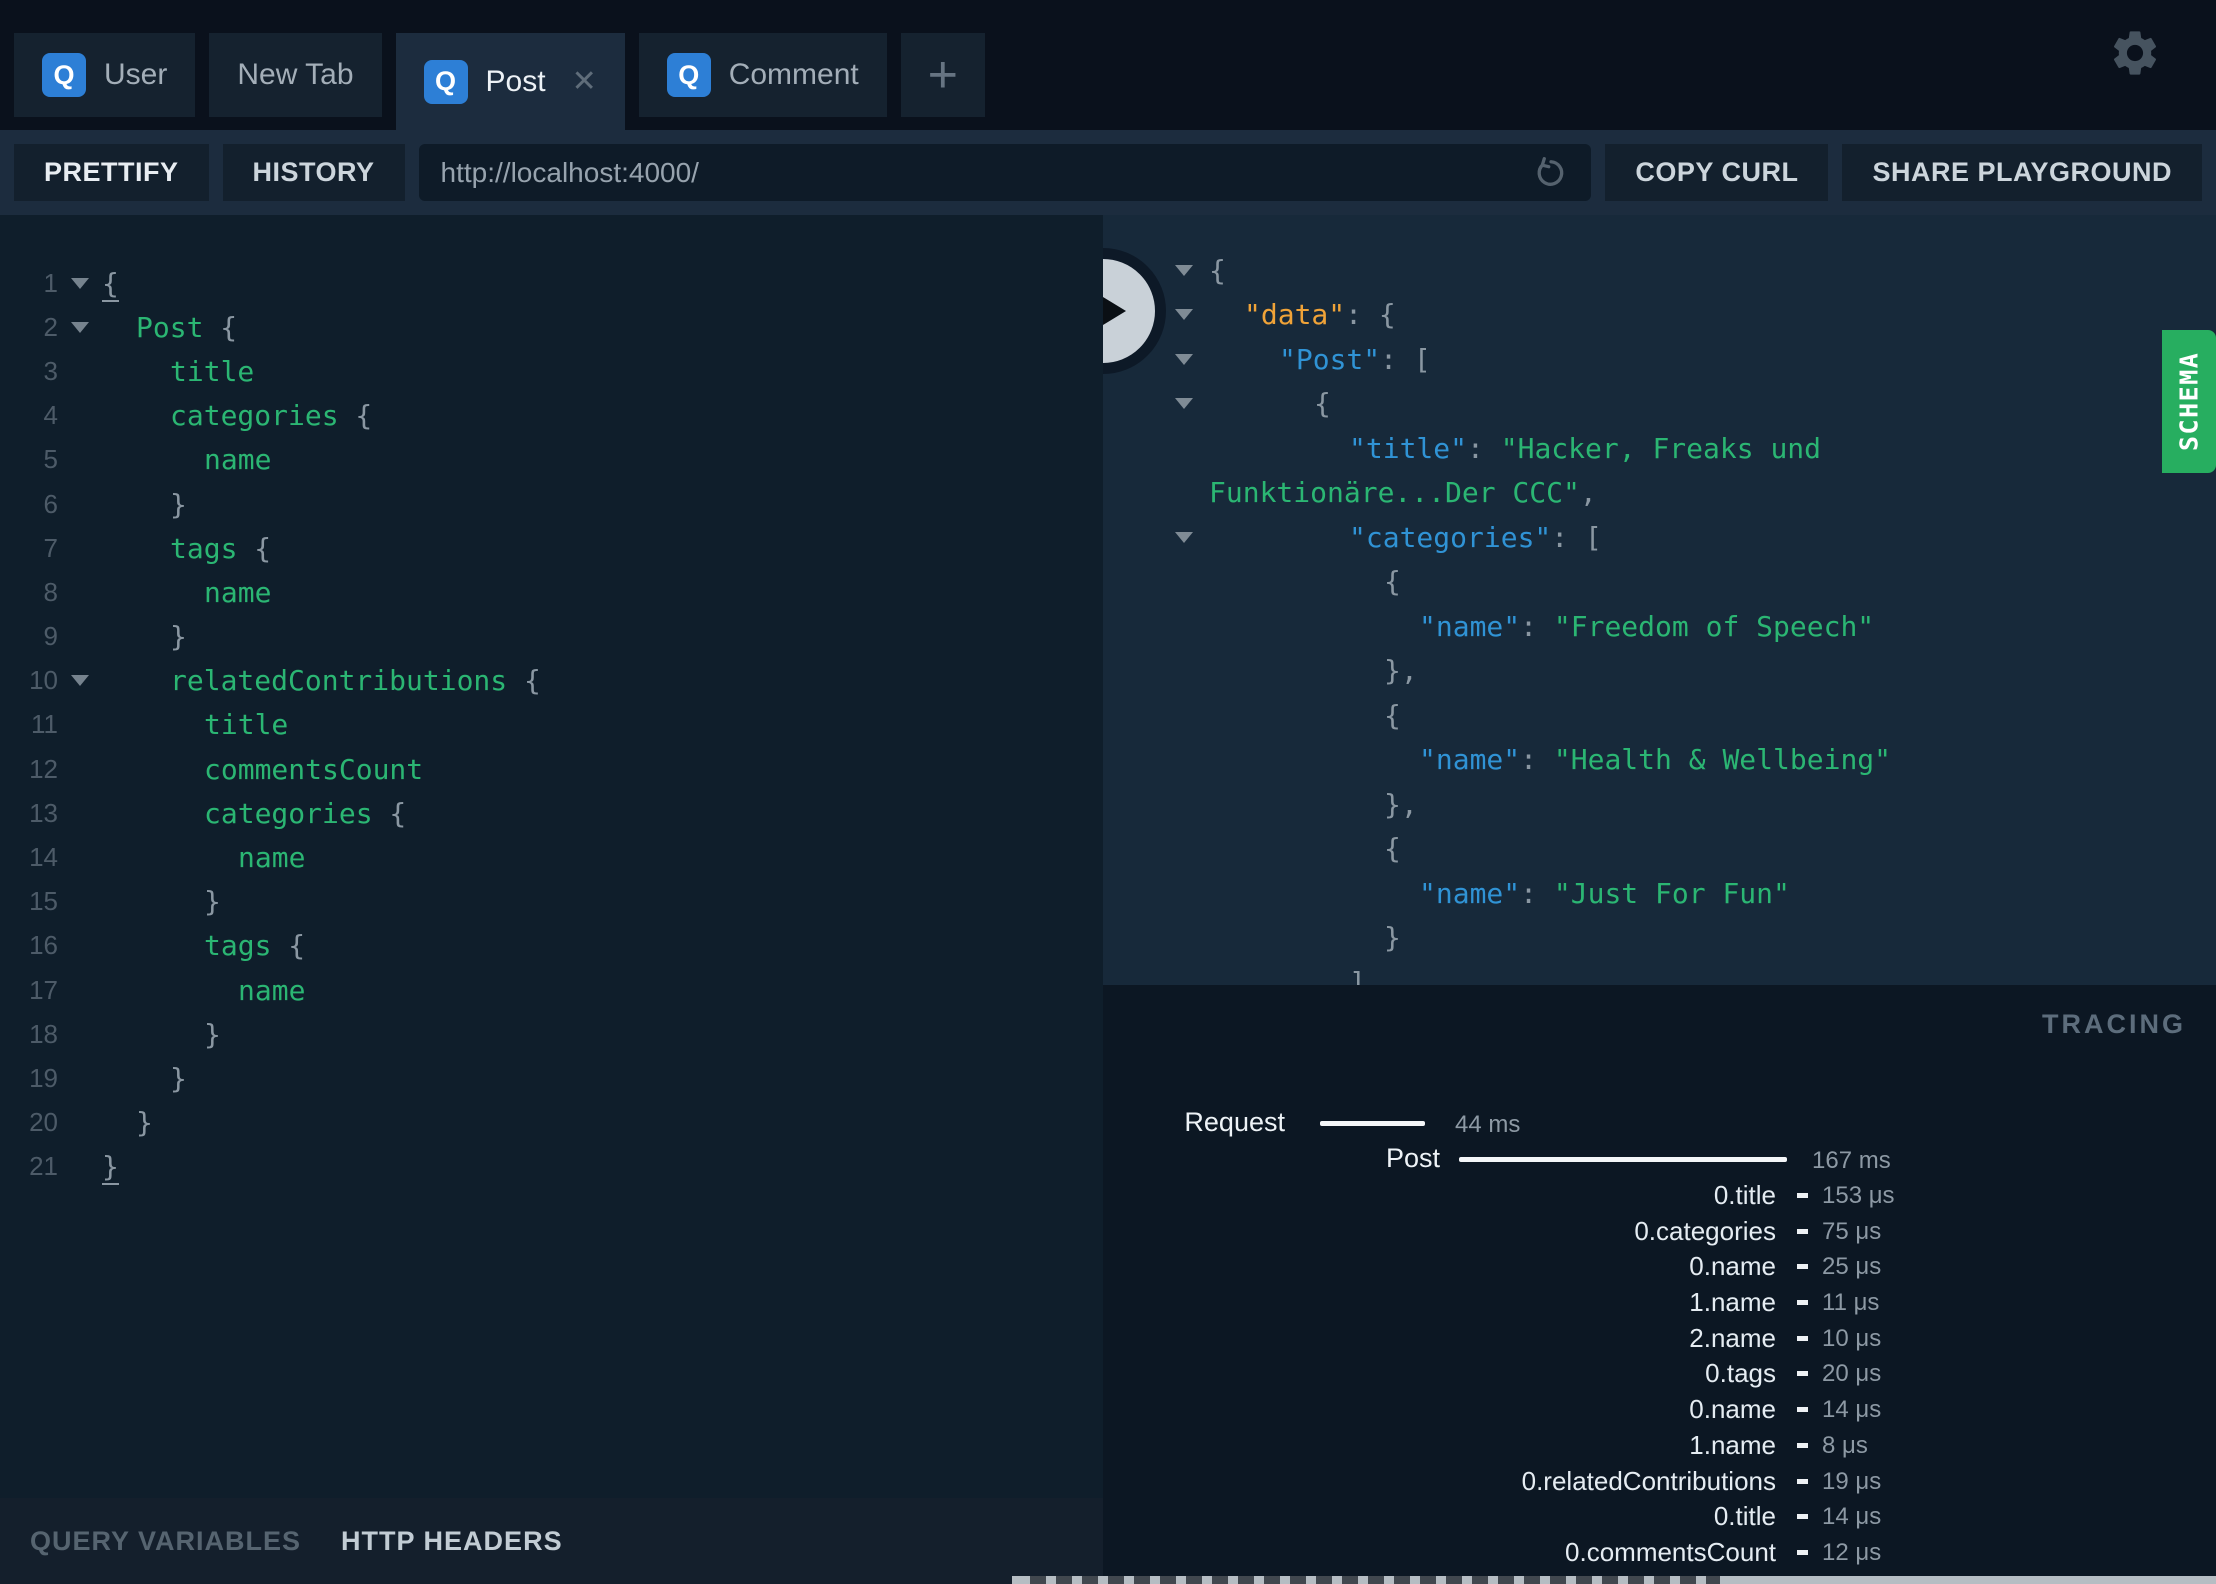  What do you see at coordinates (1659, 1373) in the screenshot?
I see `trace-field-row: 0.tags 20 μs` at bounding box center [1659, 1373].